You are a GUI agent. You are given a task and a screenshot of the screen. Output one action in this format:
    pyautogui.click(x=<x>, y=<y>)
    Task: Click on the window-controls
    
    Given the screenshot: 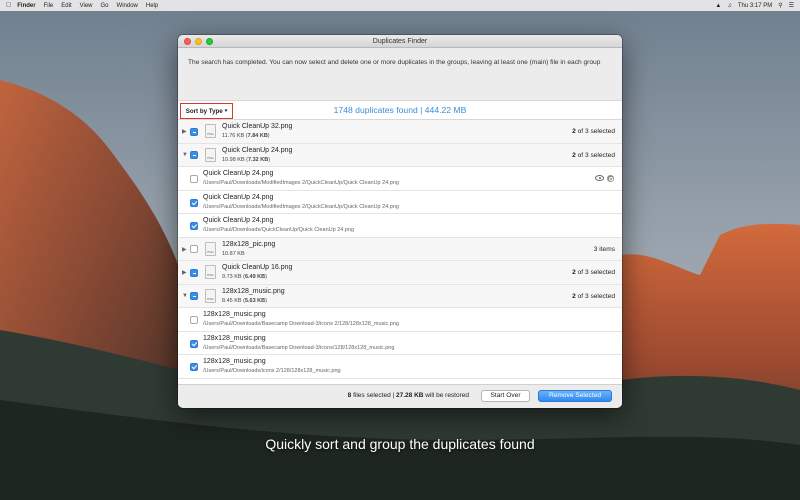 What is the action you would take?
    pyautogui.click(x=198, y=41)
    